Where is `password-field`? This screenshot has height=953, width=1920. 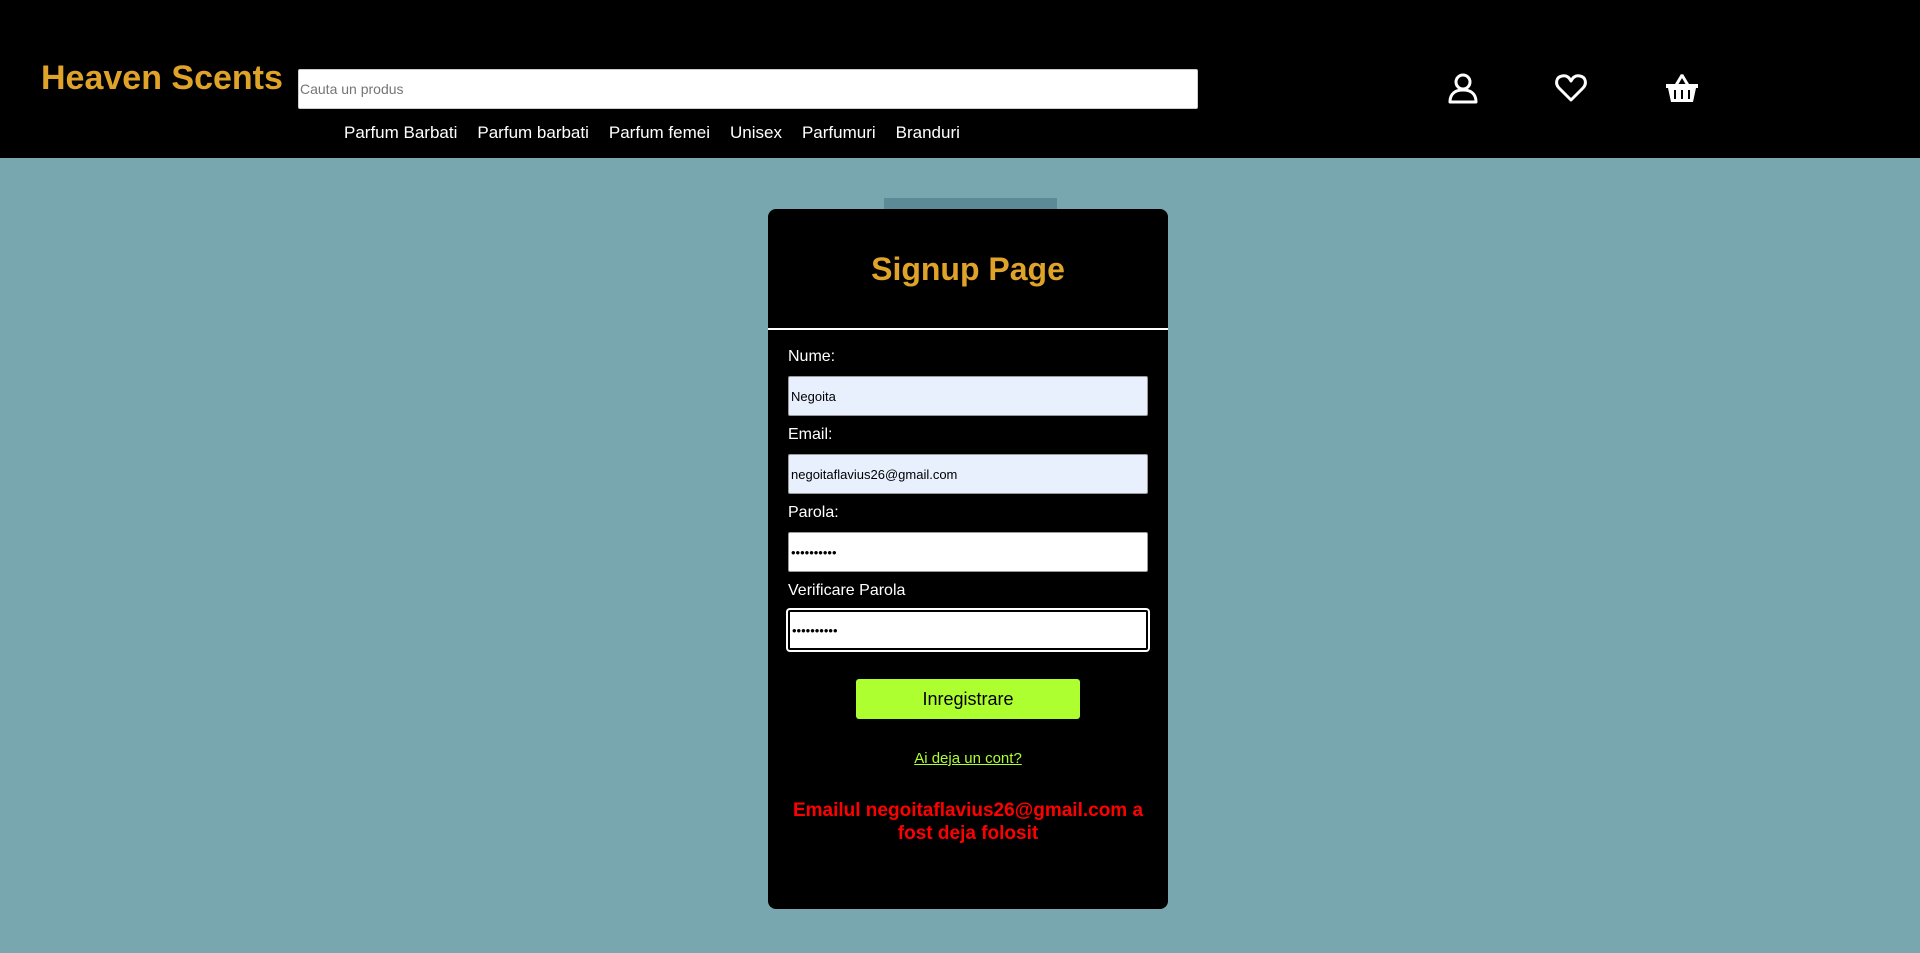 password-field is located at coordinates (968, 552).